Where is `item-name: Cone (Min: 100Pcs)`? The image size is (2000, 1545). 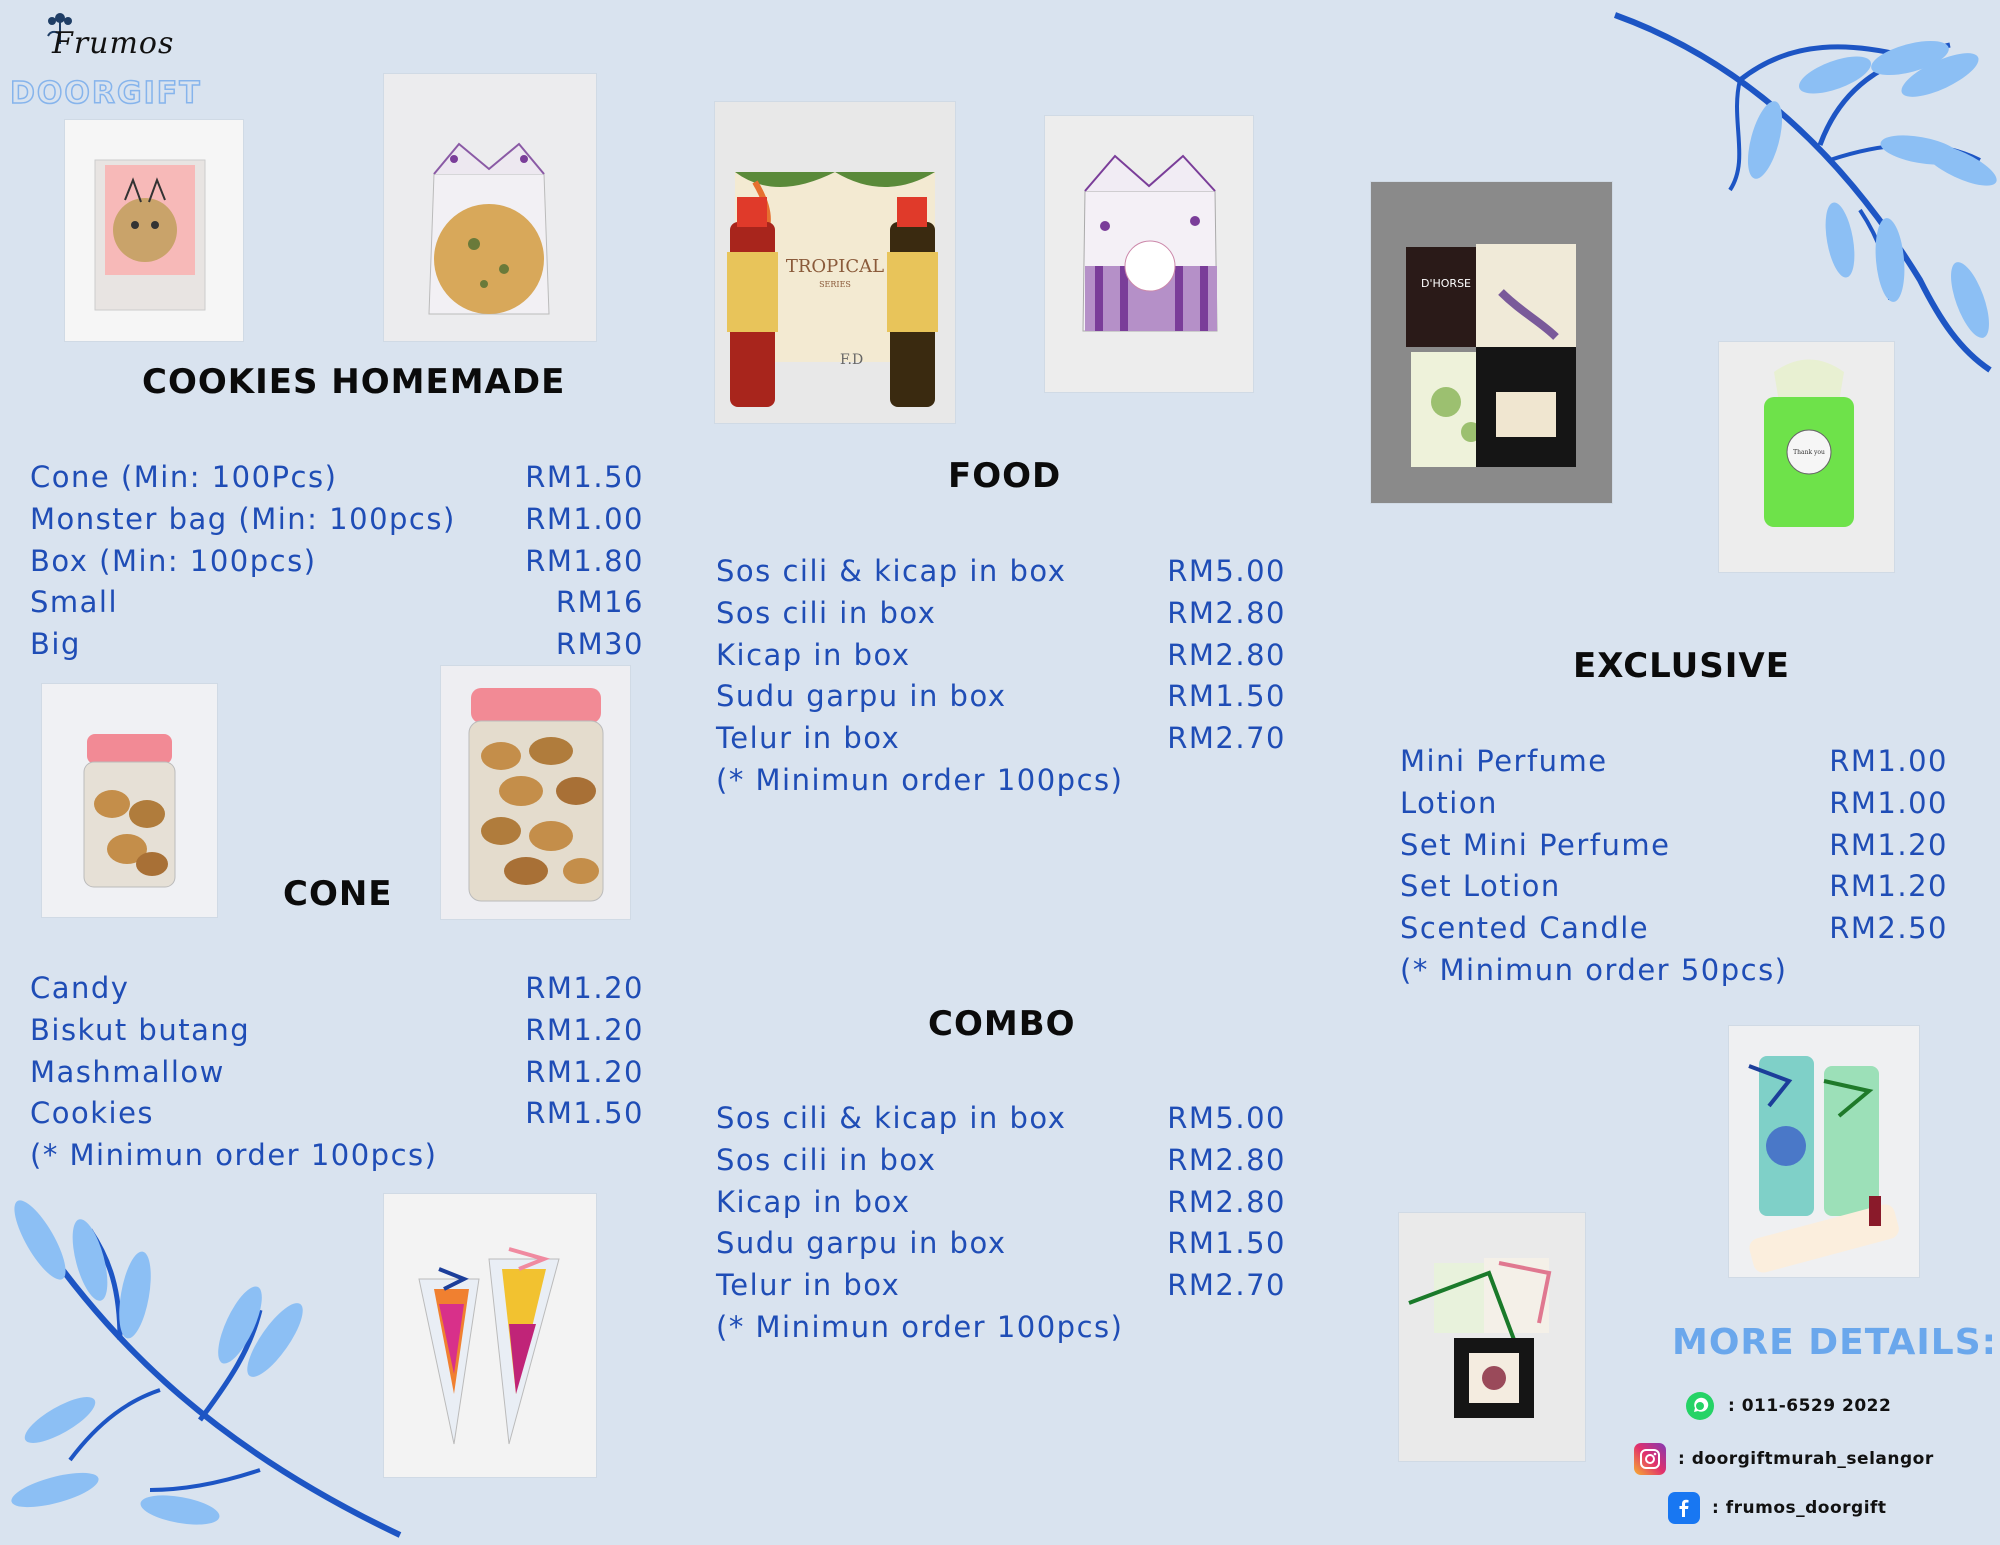 item-name: Cone (Min: 100Pcs) is located at coordinates (184, 477).